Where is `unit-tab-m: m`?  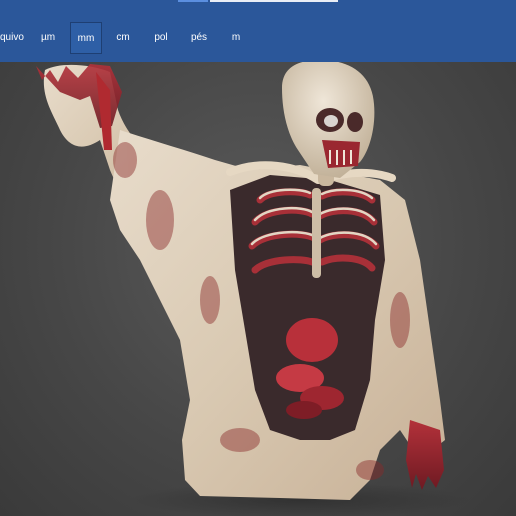
unit-tab-m: m is located at coordinates (236, 38).